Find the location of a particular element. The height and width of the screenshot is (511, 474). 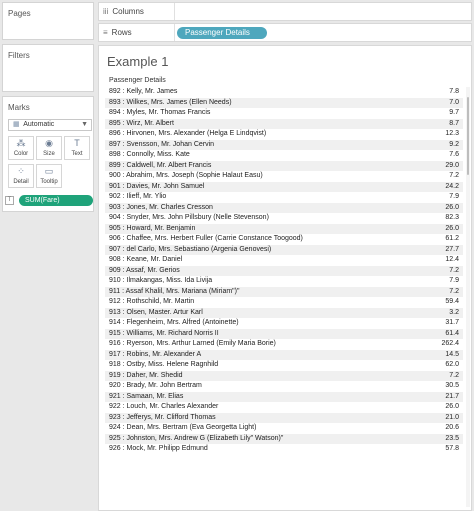

fare-value: 9.7 is located at coordinates (454, 112).